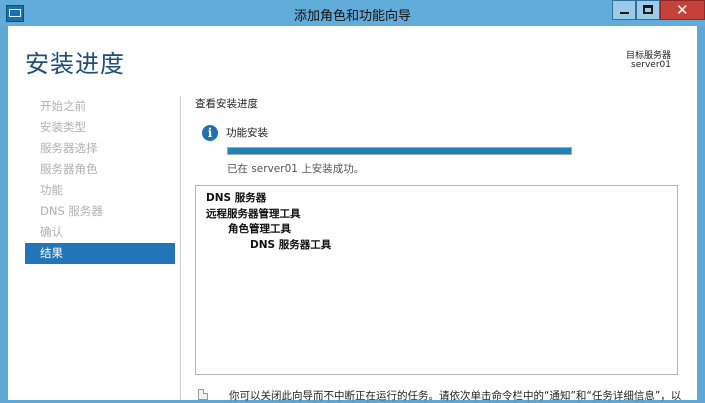  Describe the element at coordinates (100, 106) in the screenshot. I see `wizard-step-item: 开始之前` at that location.